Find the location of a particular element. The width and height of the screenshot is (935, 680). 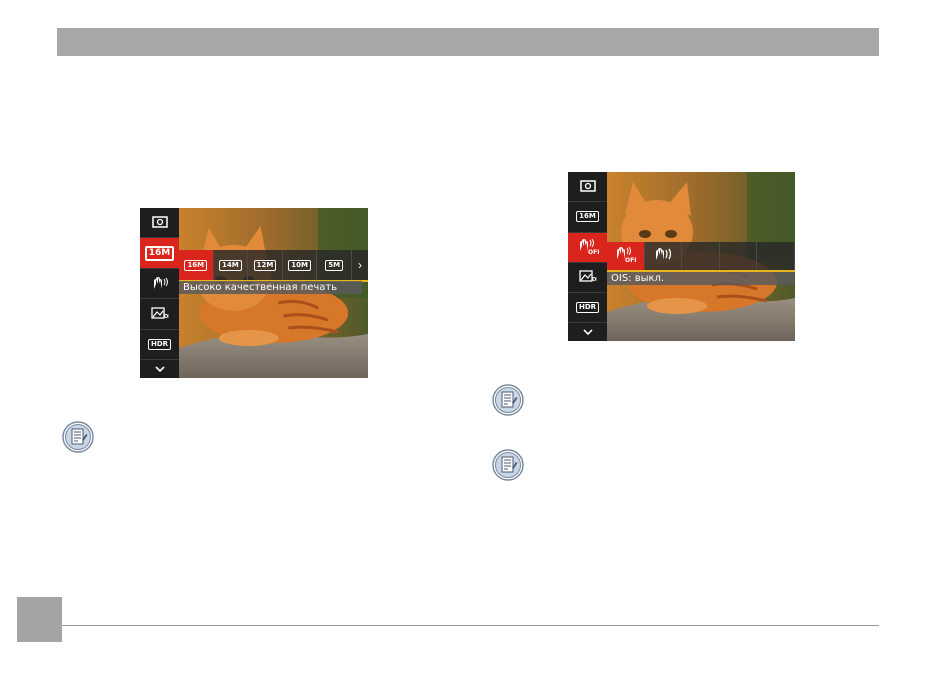

option-caption: Высоко качественная печать is located at coordinates (270, 287).